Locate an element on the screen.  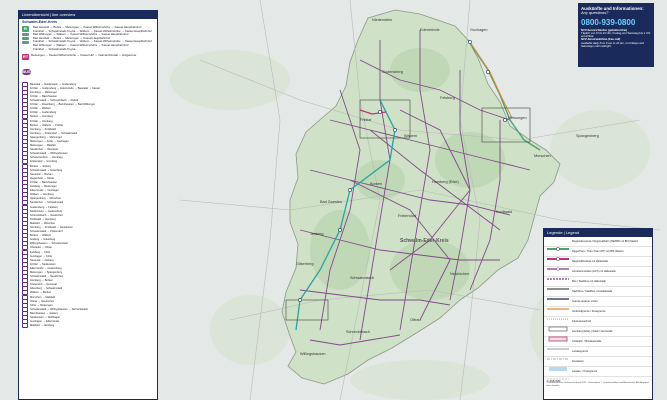
map-label-guxhagen: Guxhagen is located at coordinates (479, 30).